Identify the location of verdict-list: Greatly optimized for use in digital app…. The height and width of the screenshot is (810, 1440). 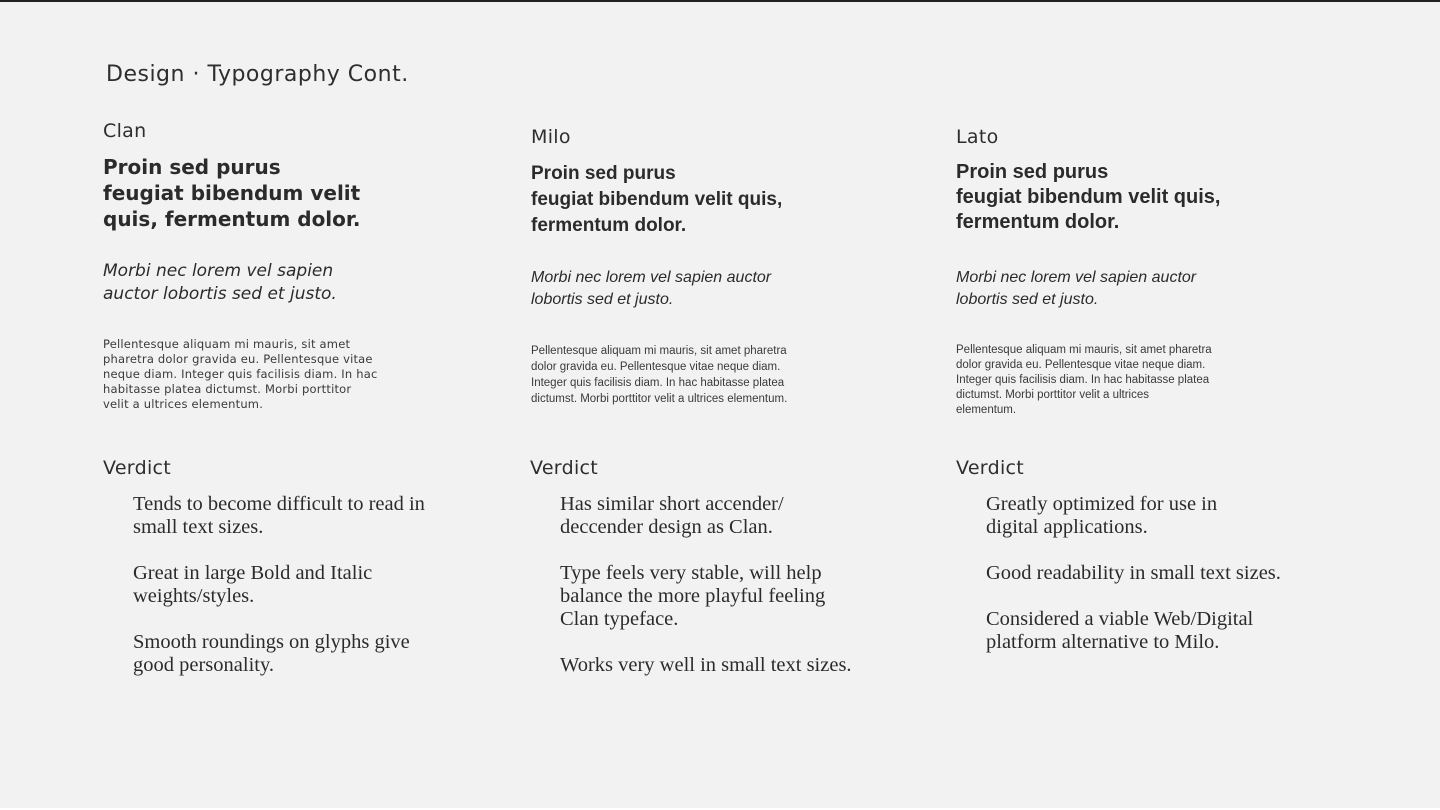
(1133, 585).